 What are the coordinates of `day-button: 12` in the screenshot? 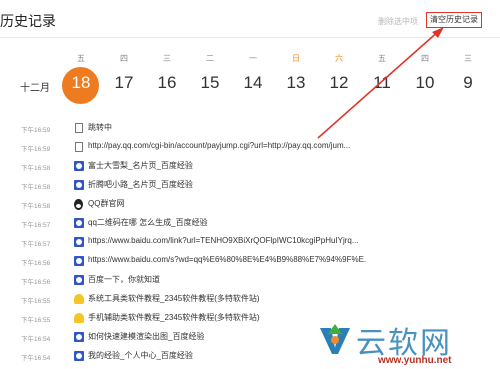 It's located at (339, 83).